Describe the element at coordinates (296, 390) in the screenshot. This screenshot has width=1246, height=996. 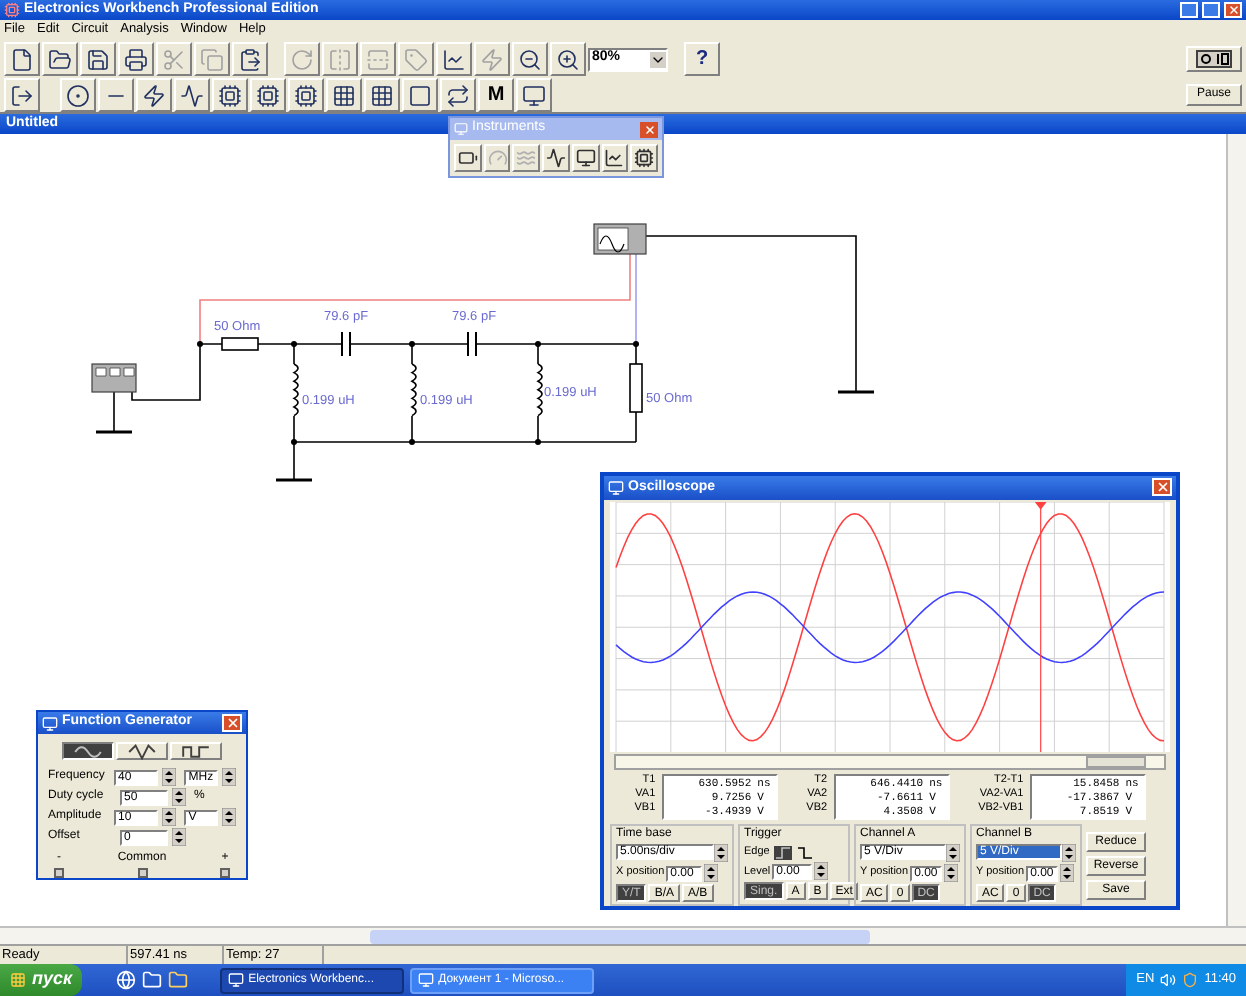
I see `inductor` at that location.